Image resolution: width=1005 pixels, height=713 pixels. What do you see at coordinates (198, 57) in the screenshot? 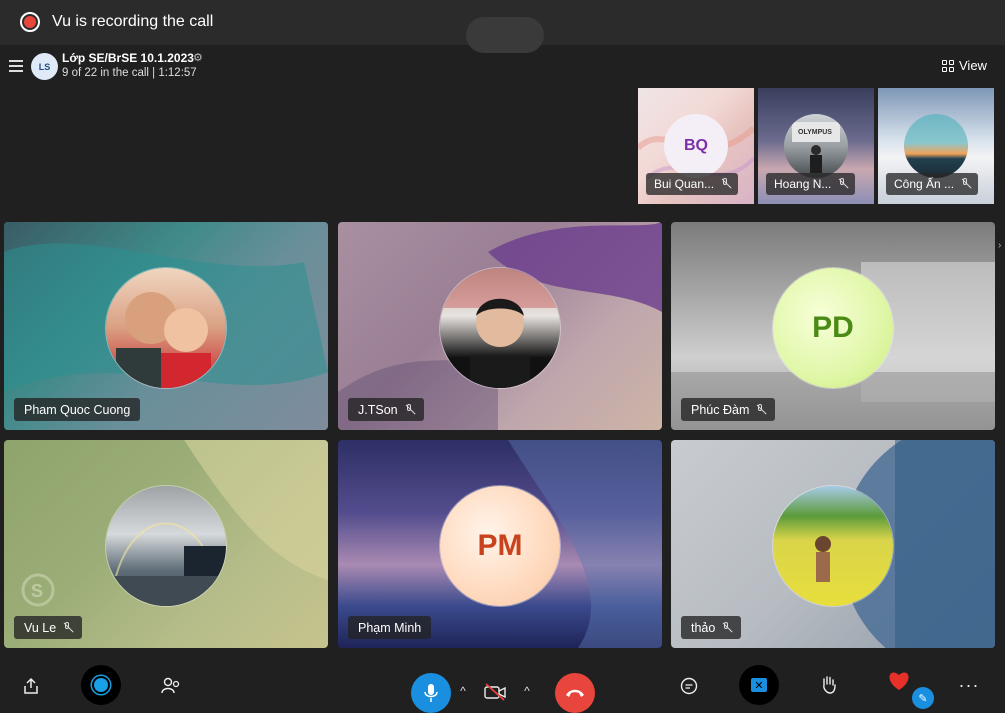
I see `gear-icon: ⚙` at bounding box center [198, 57].